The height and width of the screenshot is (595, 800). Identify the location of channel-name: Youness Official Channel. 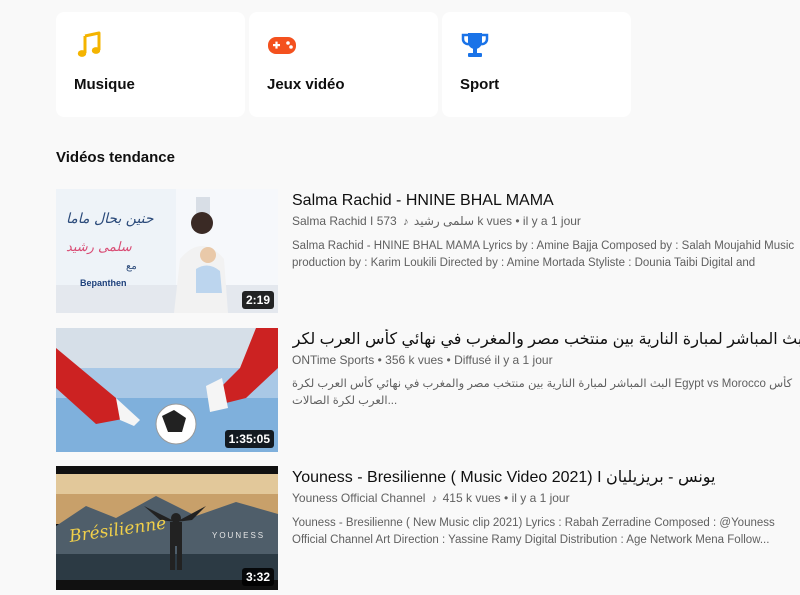
(358, 498).